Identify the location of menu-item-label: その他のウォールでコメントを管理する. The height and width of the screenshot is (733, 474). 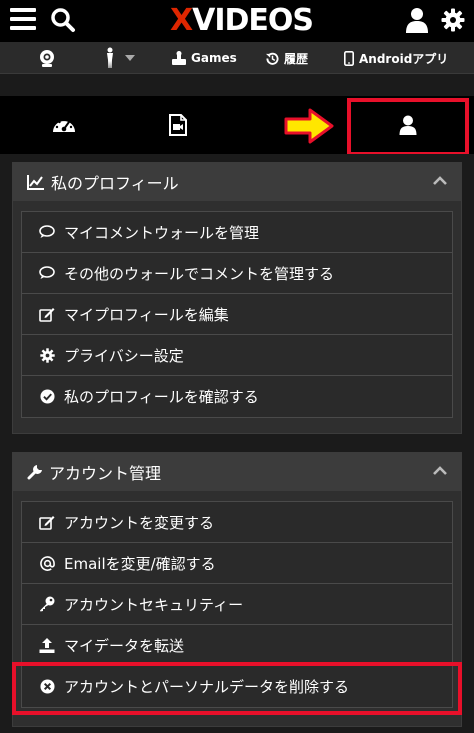
(199, 273).